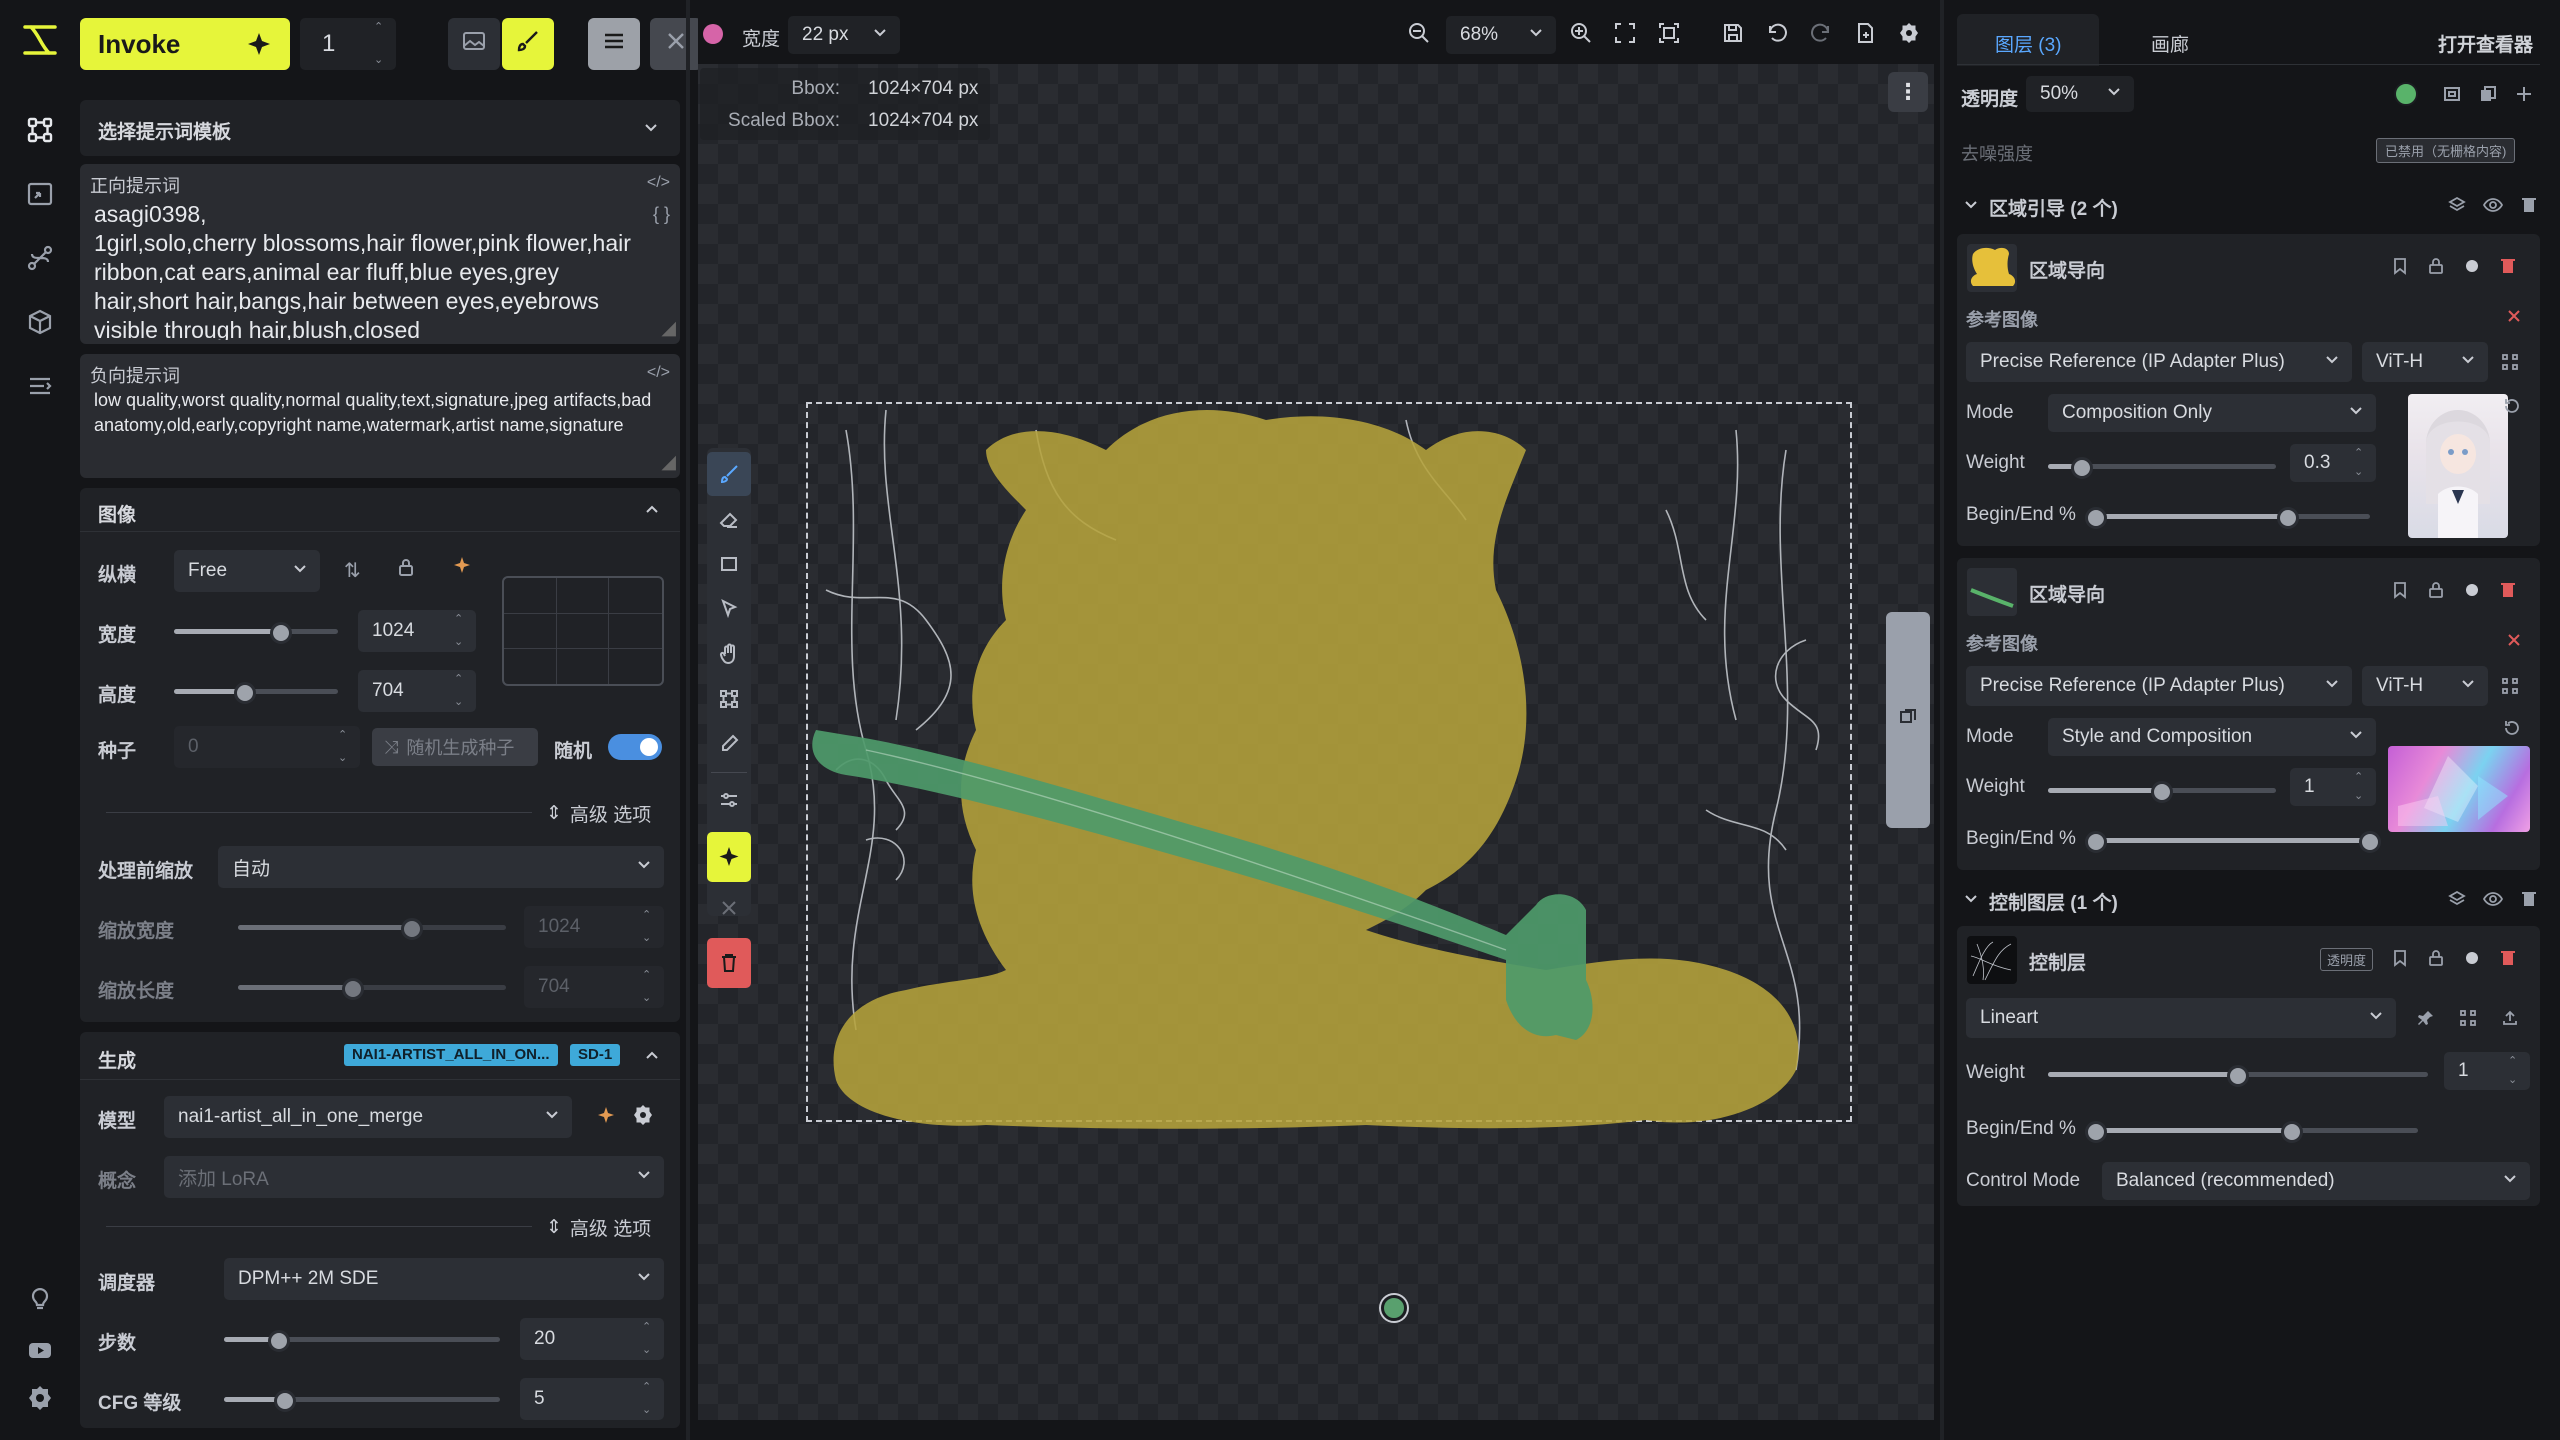 Image resolution: width=2560 pixels, height=1440 pixels. I want to click on generate-section-header: 生成 NAI1-ARTIST_ALL_IN_ON... SD-1, so click(380, 1056).